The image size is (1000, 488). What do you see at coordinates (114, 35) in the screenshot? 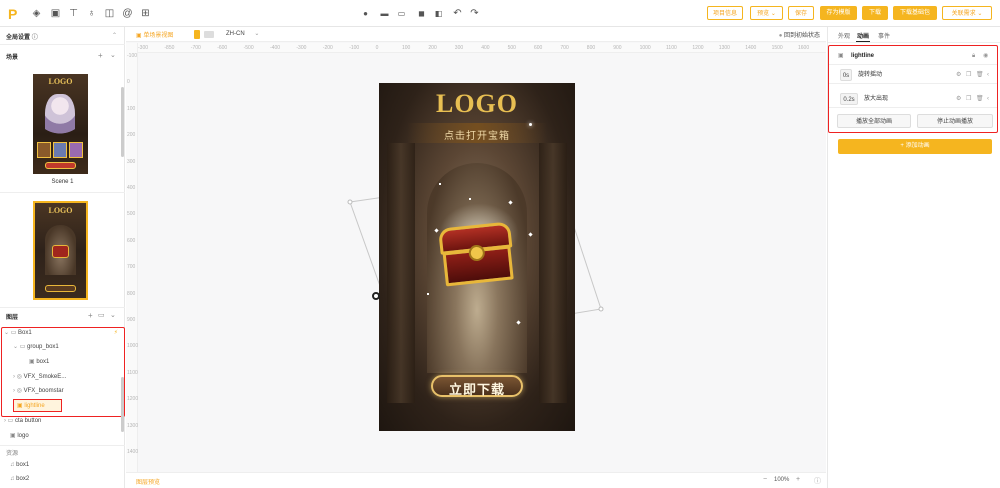
I see `collapse-icon: ⌃` at bounding box center [114, 35].